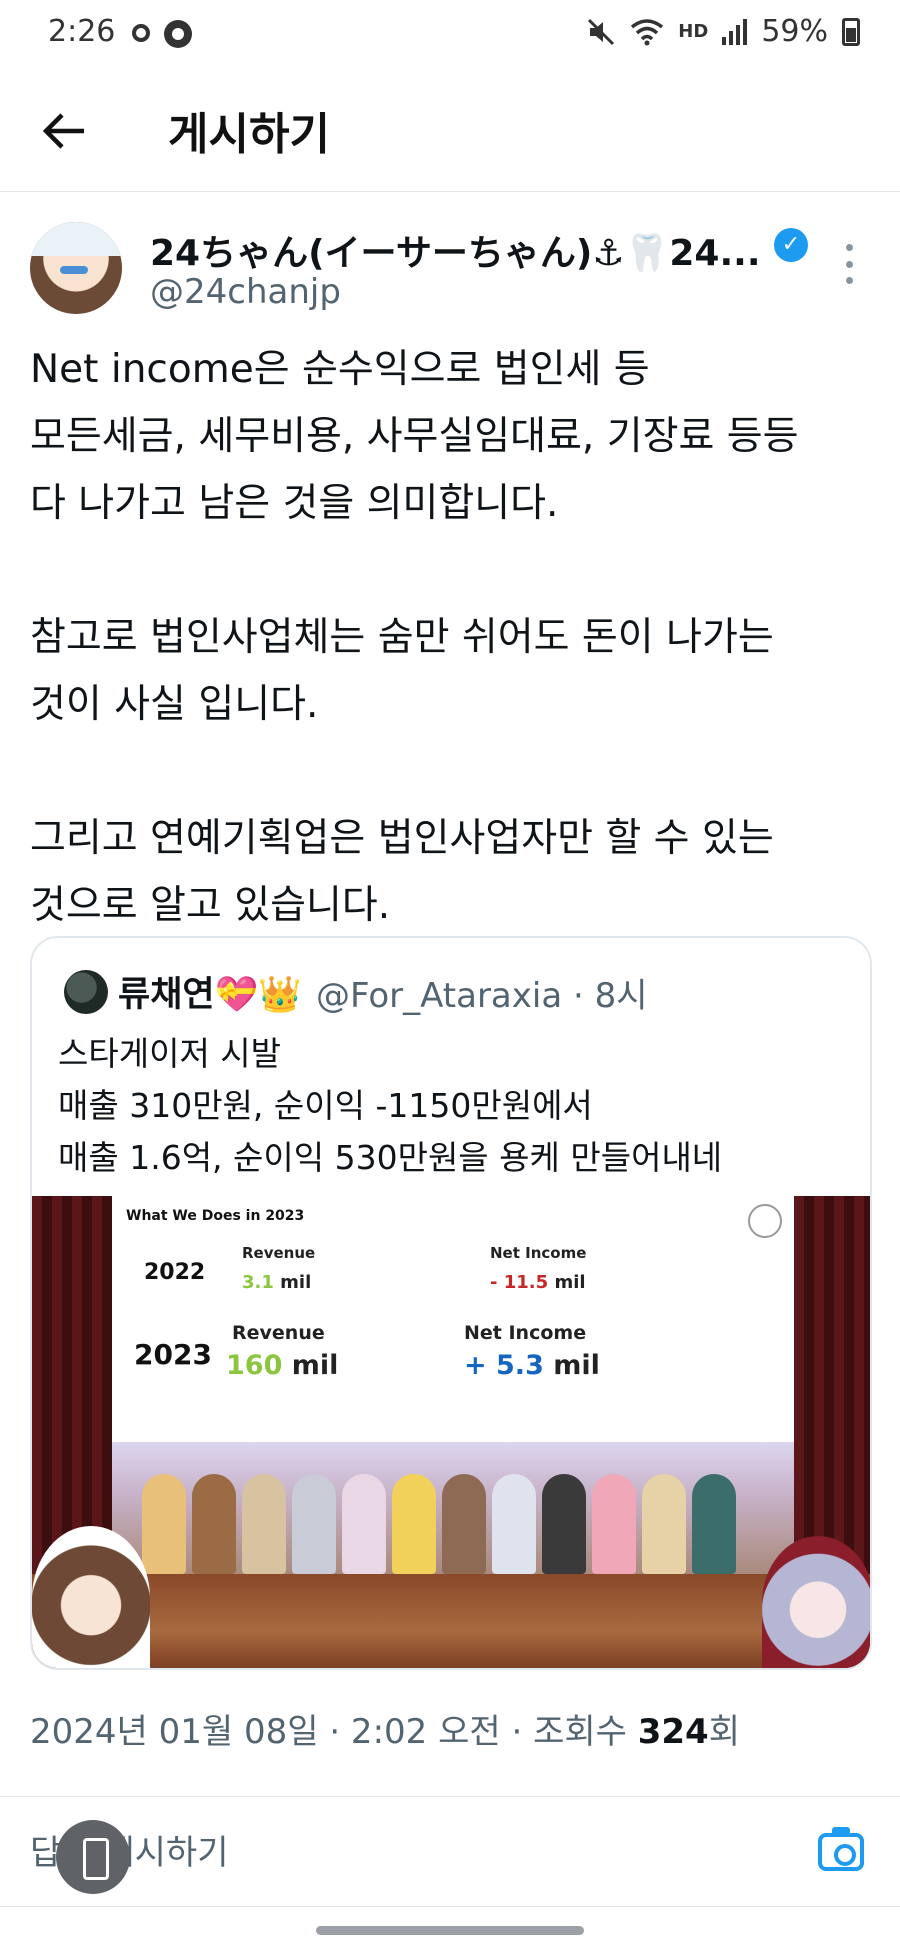  I want to click on tweet-meta: 2024년 01월 08일 · 2:02 오전 · 조회수 324회, so click(385, 1728).